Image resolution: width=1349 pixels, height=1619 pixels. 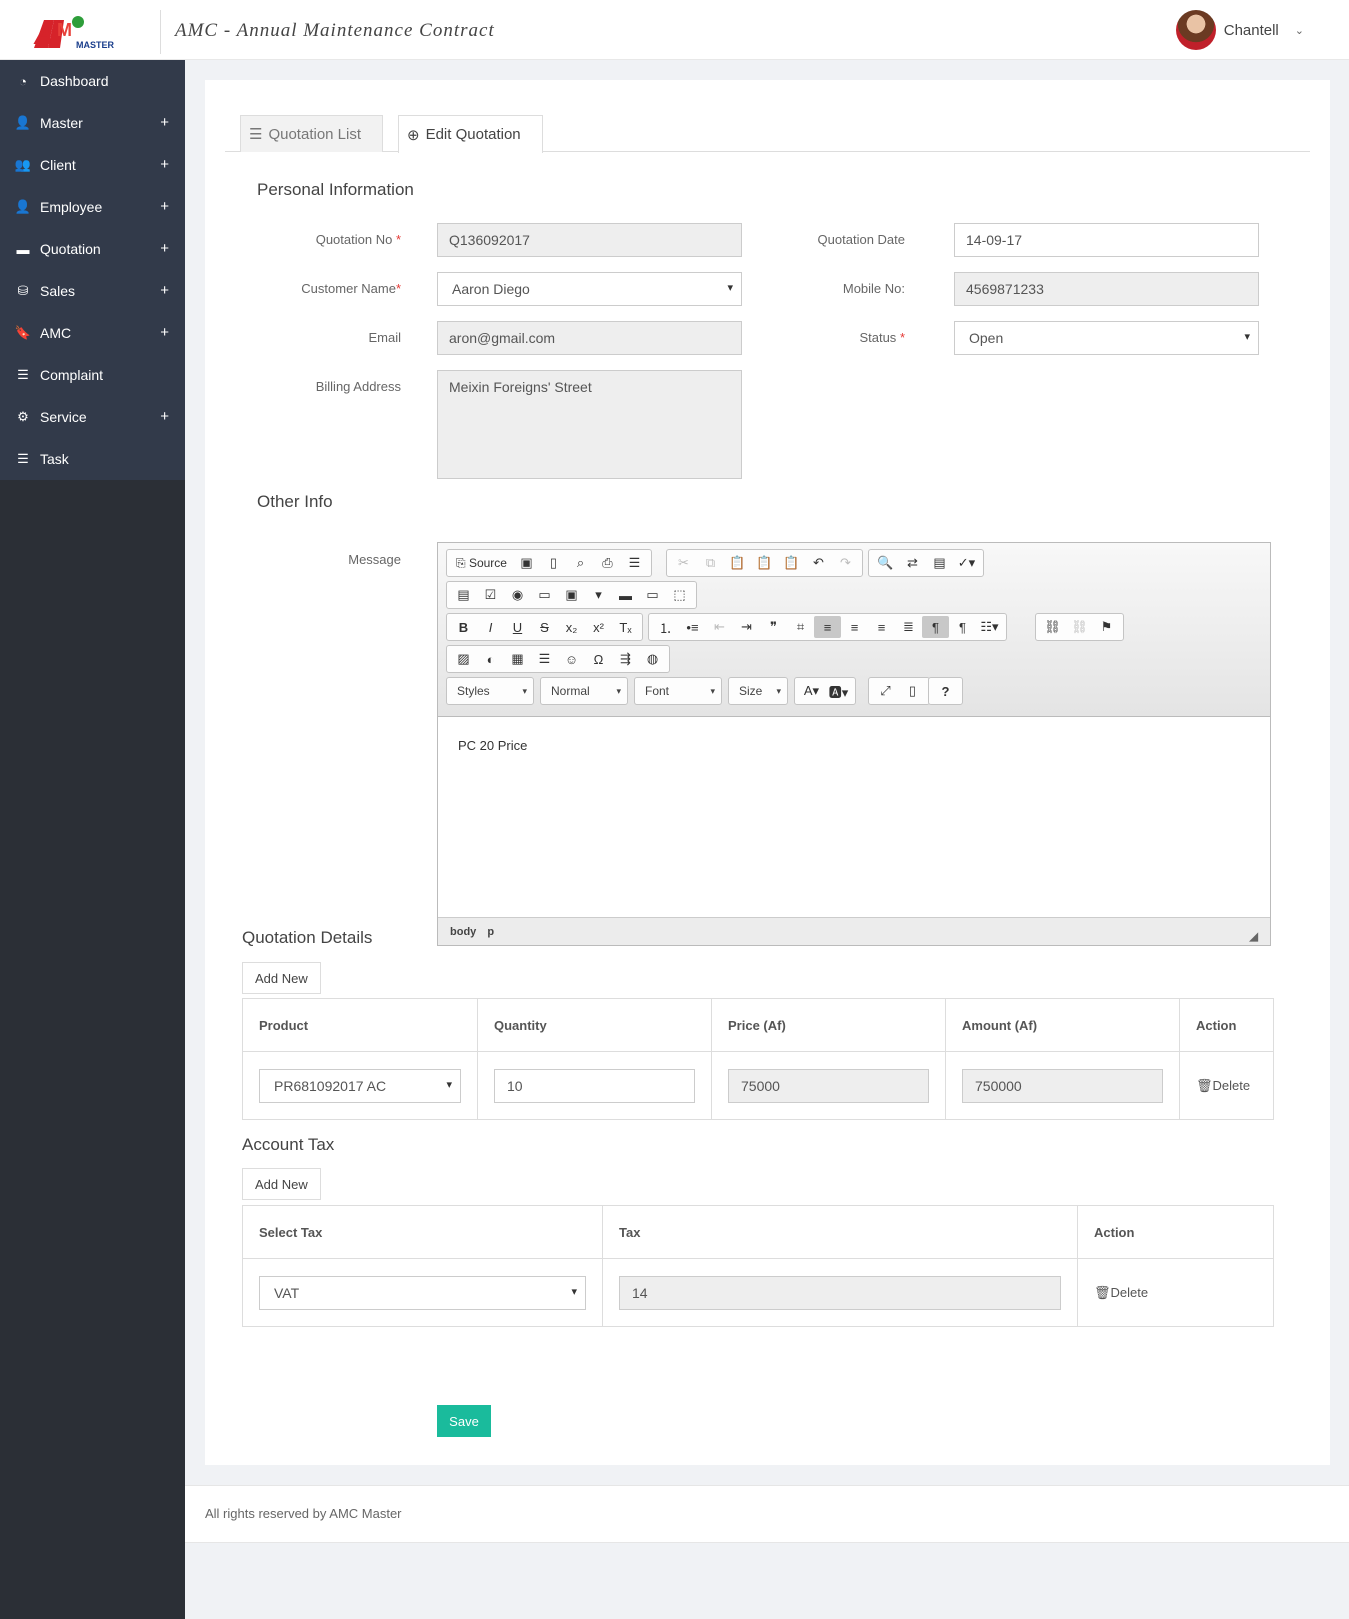 I want to click on select-icon: ▾, so click(x=598, y=595).